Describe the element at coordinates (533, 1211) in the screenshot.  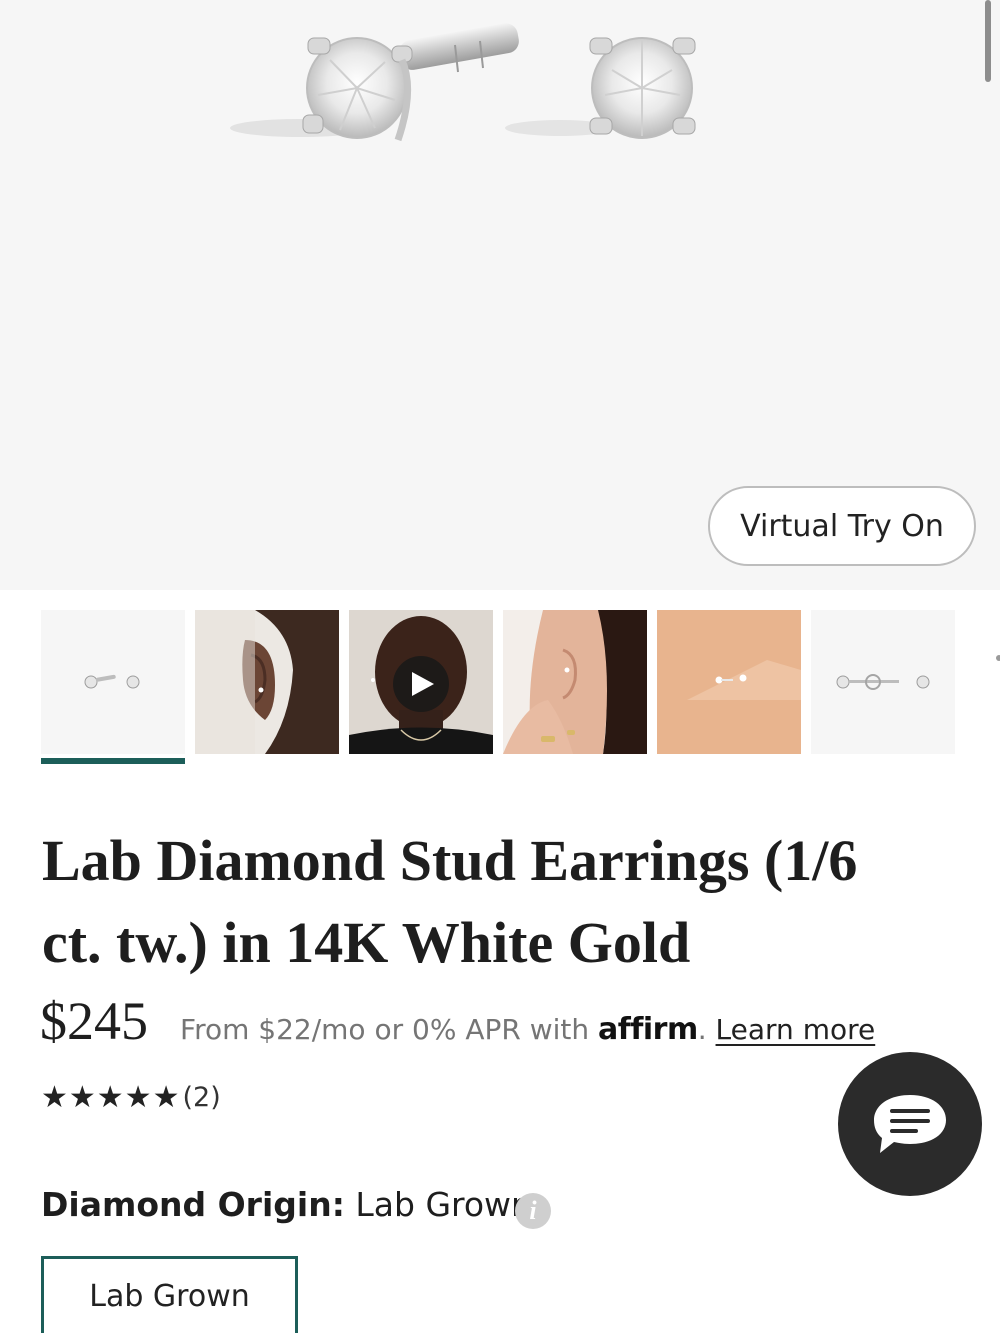
I see `info-icon: i` at that location.